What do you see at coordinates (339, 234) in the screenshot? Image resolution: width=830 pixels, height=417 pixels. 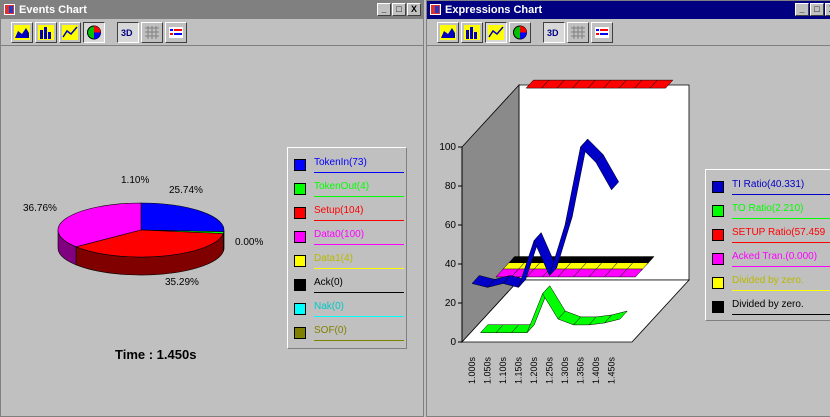 I see `legend-label: Data0(100)` at bounding box center [339, 234].